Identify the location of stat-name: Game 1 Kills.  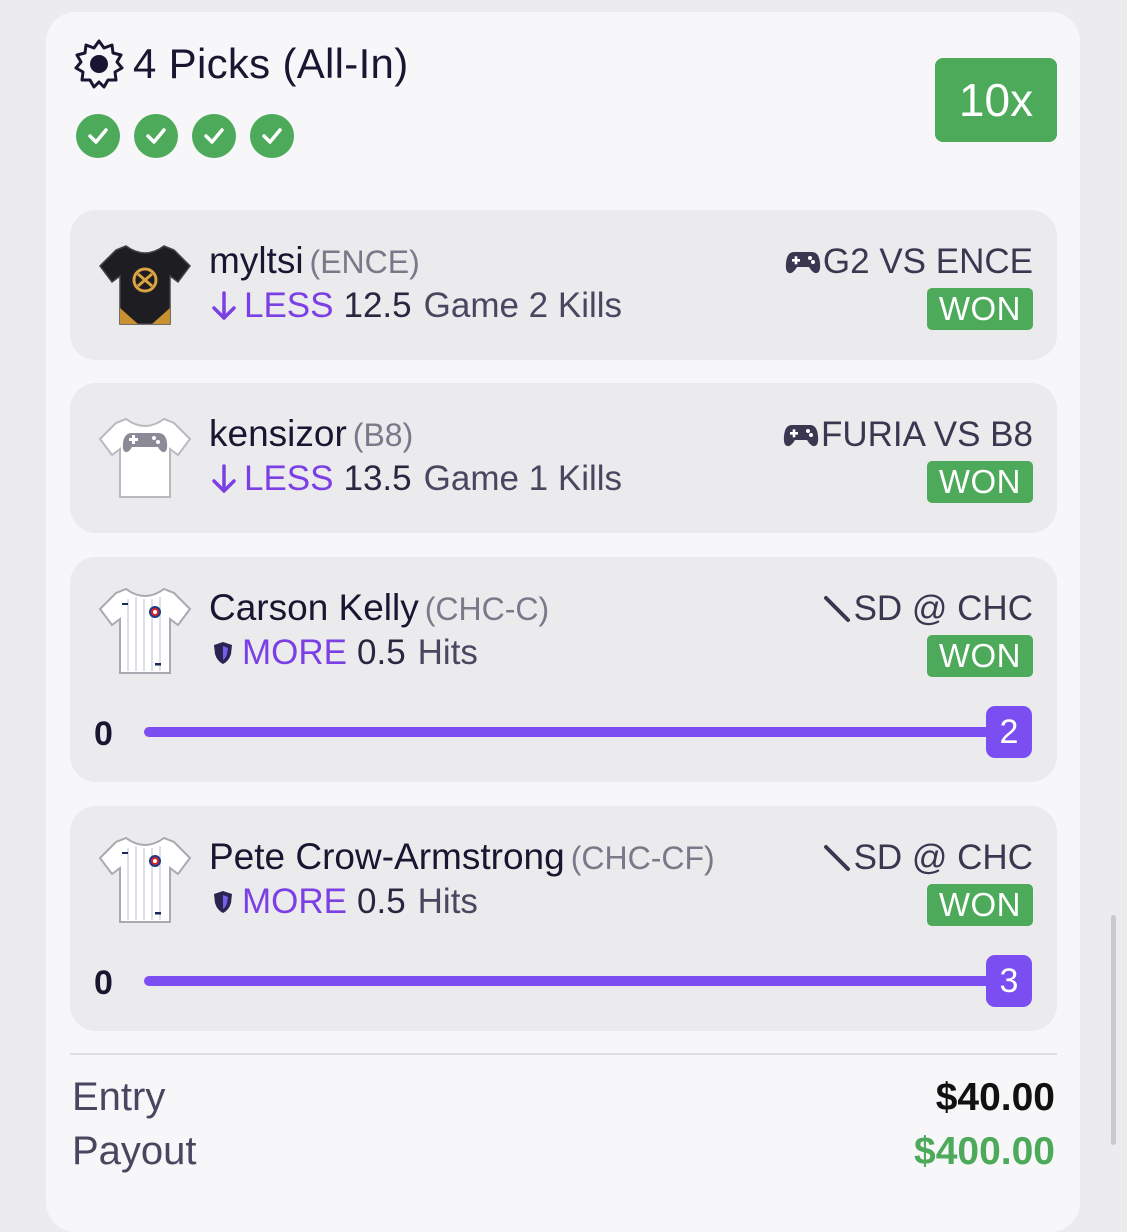
(523, 478).